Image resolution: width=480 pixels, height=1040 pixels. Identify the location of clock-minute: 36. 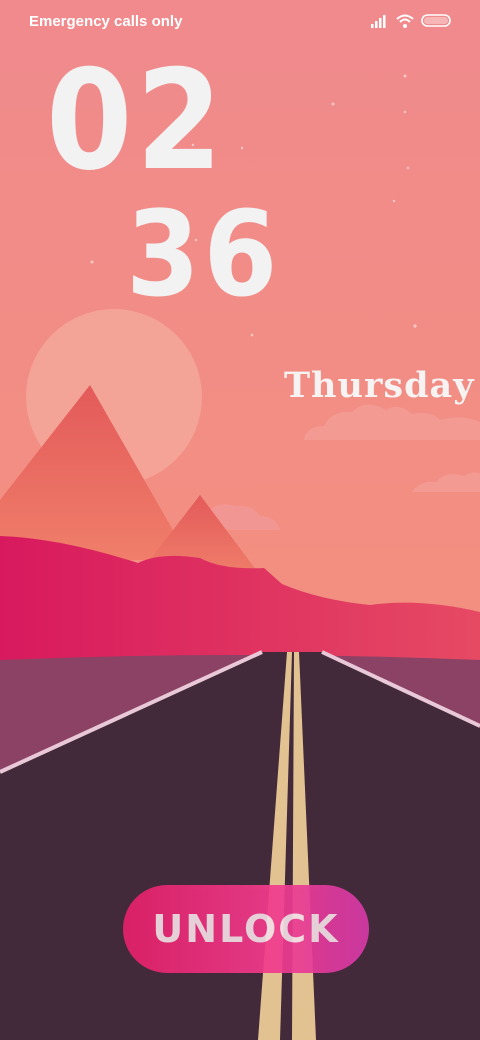
(203, 254).